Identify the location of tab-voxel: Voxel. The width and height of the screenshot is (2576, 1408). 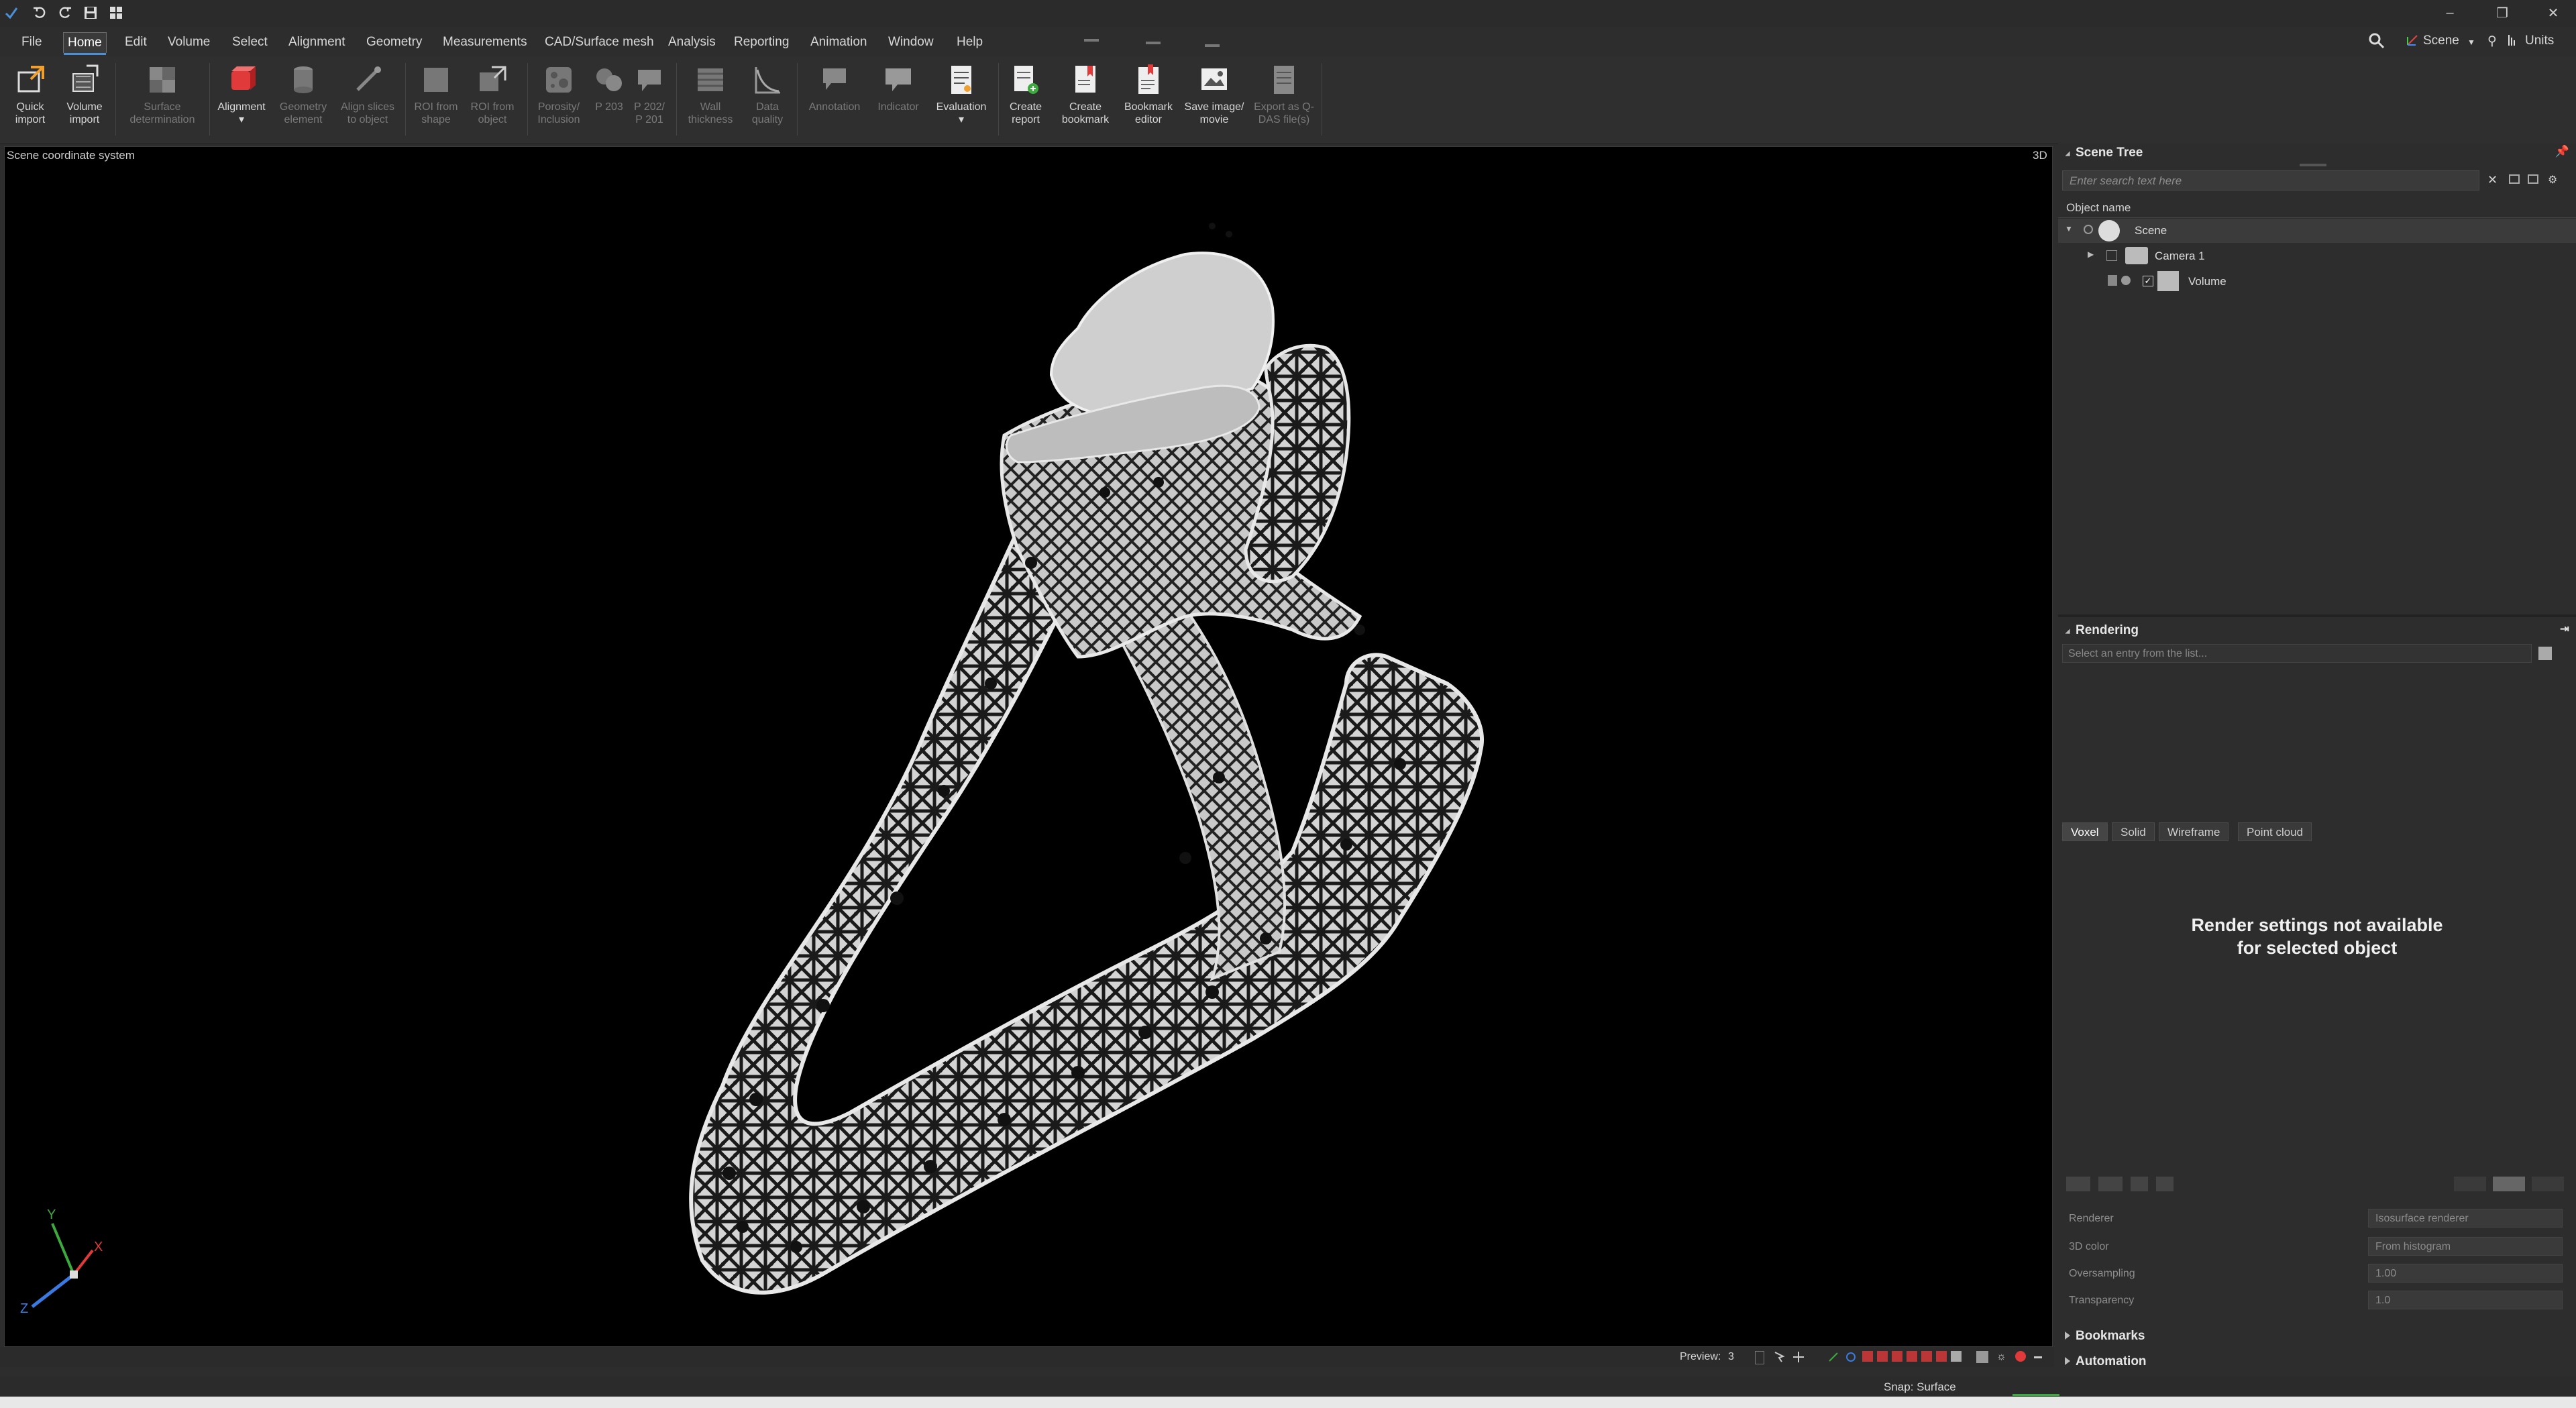
(2085, 831).